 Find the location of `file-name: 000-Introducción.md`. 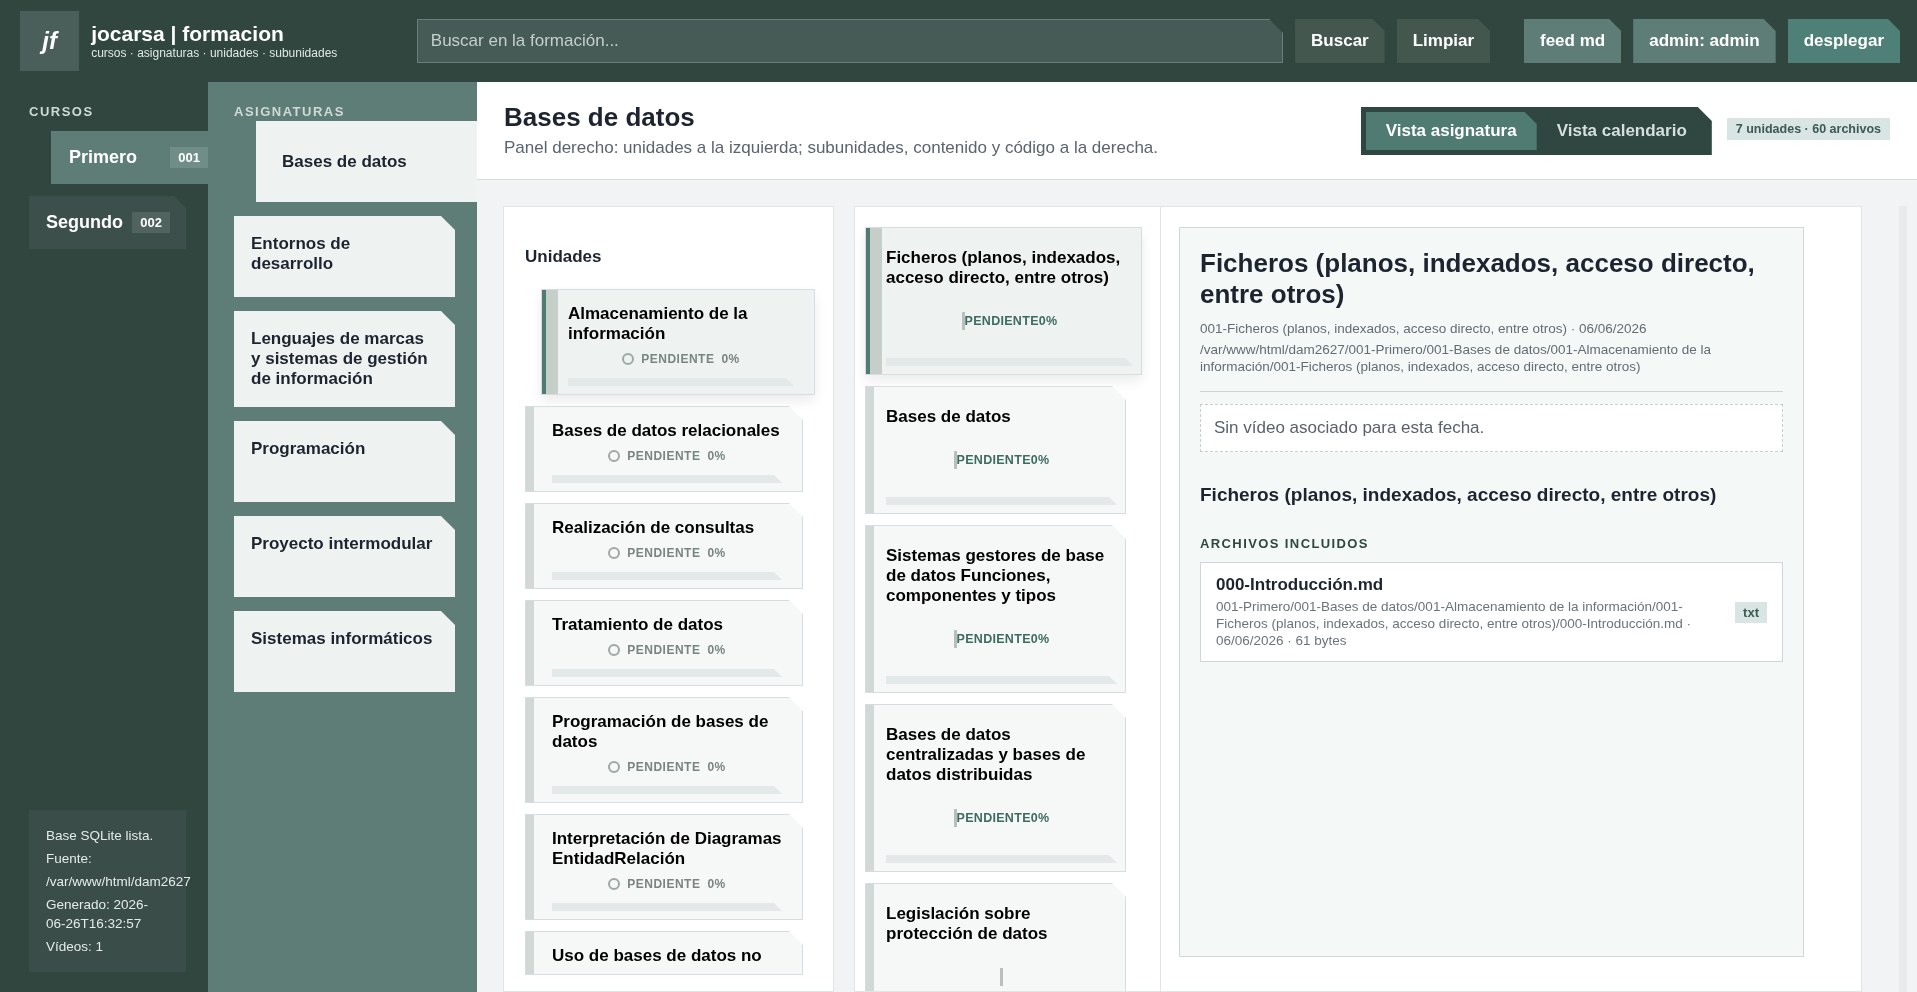

file-name: 000-Introducción.md is located at coordinates (1300, 585).